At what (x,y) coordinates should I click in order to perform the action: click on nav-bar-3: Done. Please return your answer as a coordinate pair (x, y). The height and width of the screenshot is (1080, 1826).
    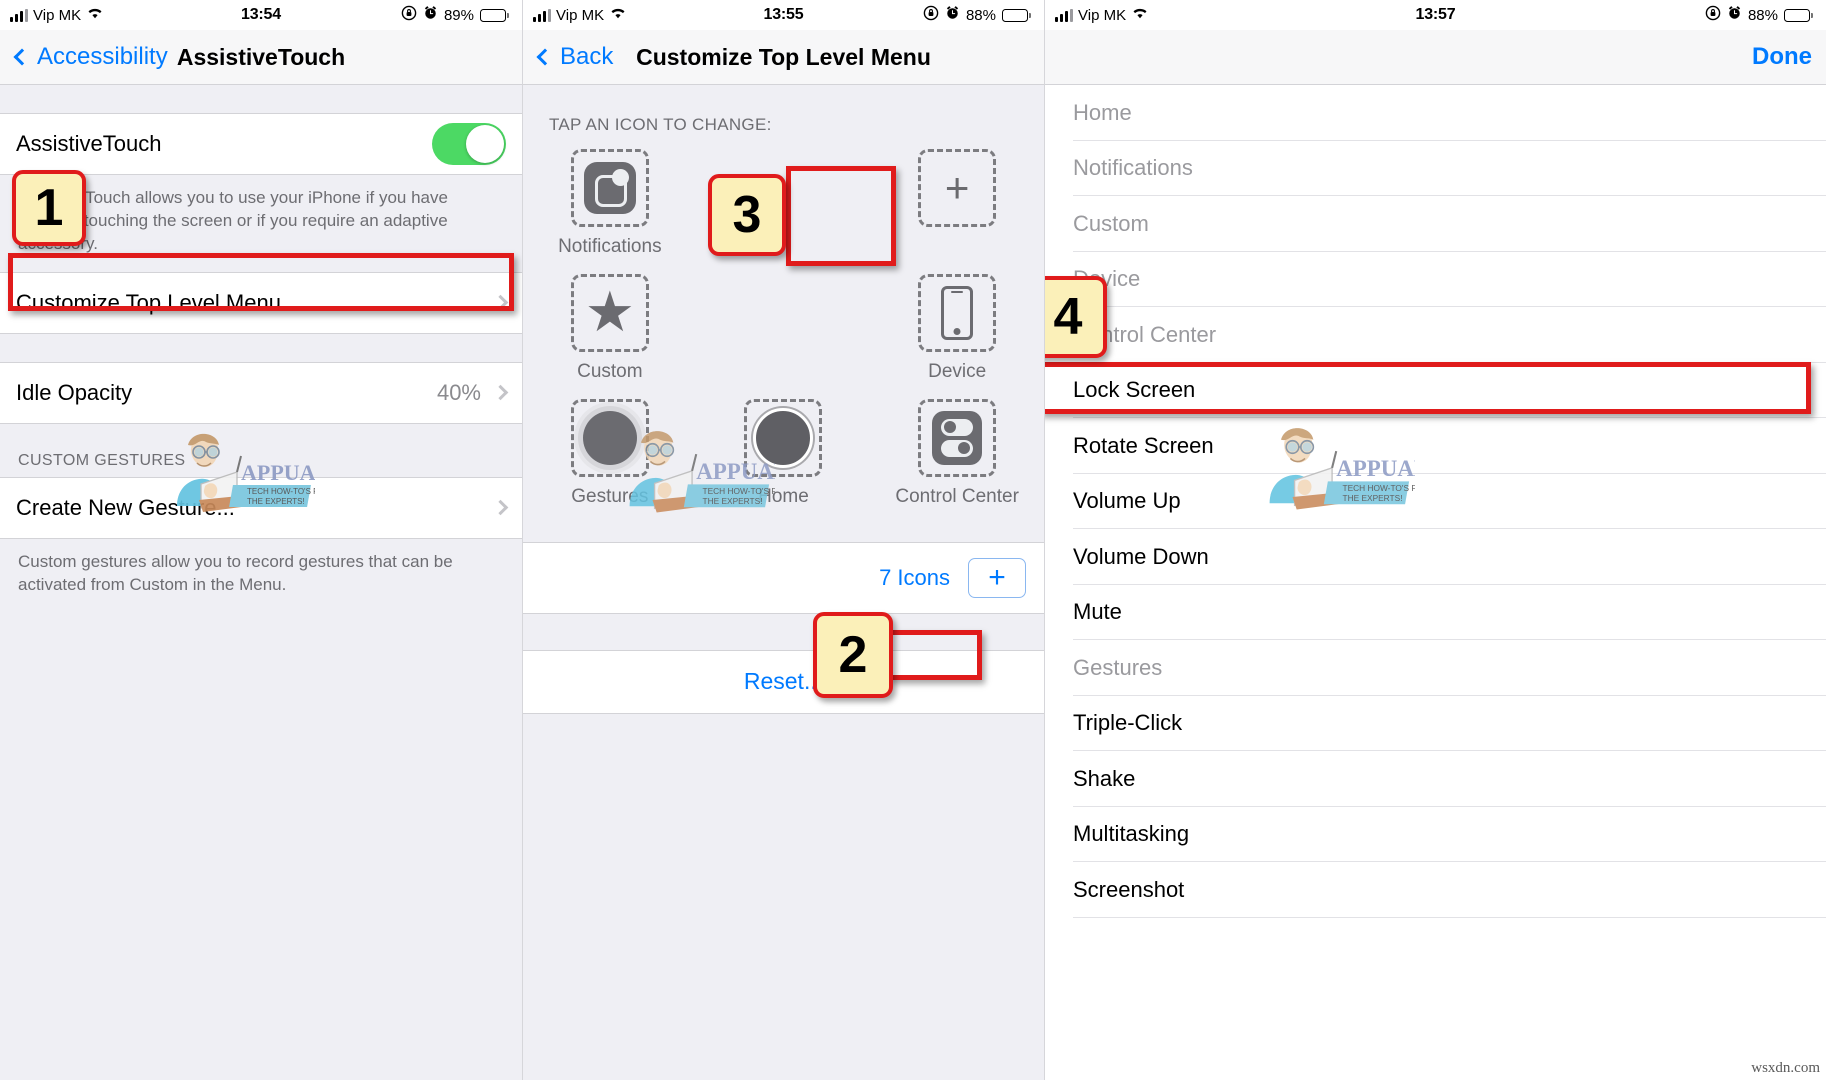
    Looking at the image, I should click on (1435, 57).